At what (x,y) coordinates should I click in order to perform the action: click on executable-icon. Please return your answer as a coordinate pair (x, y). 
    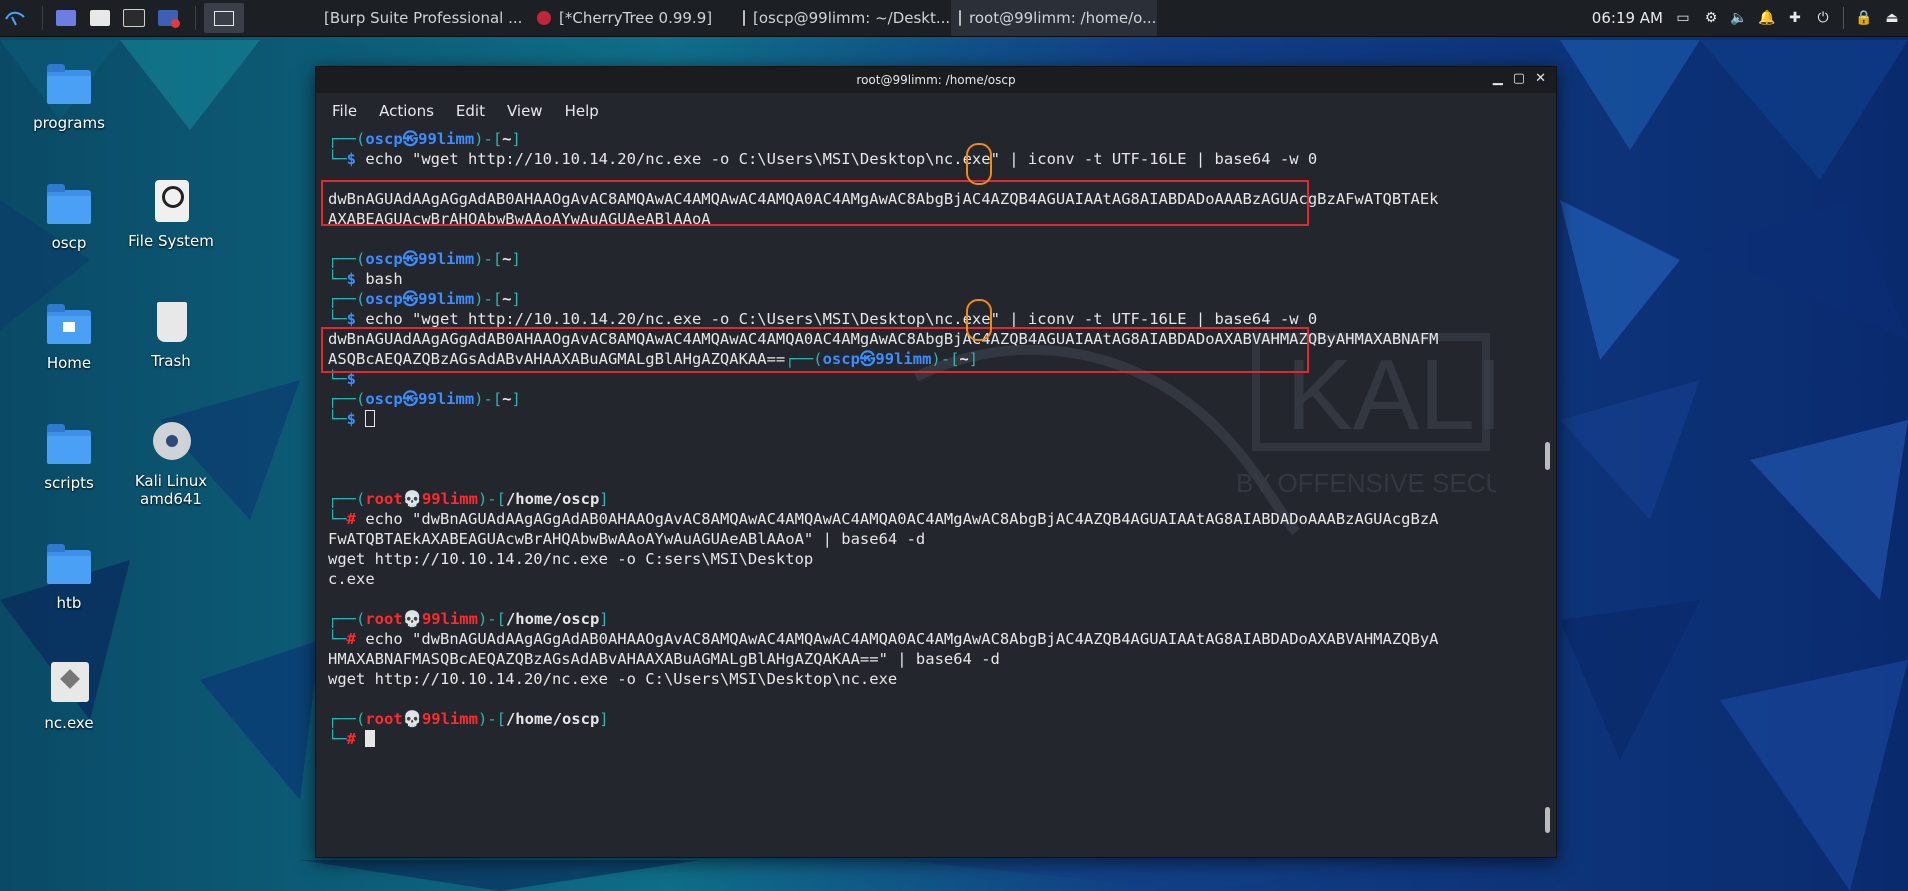
    Looking at the image, I should click on (69, 684).